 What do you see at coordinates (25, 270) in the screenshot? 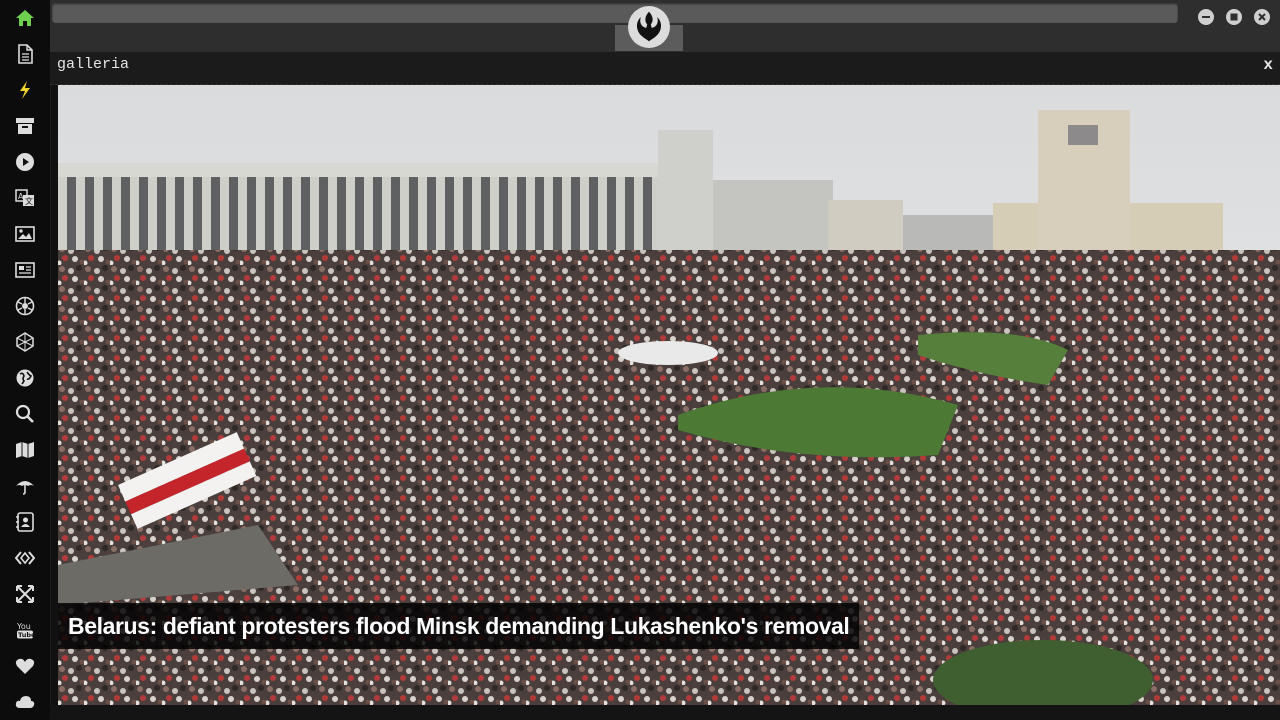
I see `news-icon` at bounding box center [25, 270].